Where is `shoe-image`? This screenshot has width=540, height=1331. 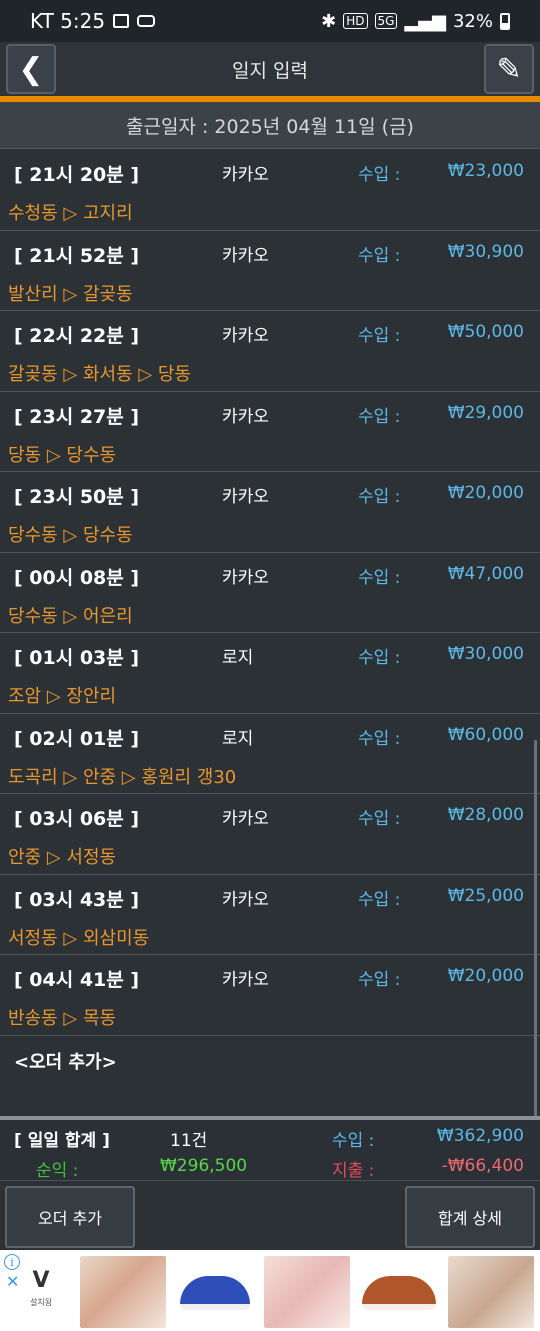
shoe-image is located at coordinates (399, 1293).